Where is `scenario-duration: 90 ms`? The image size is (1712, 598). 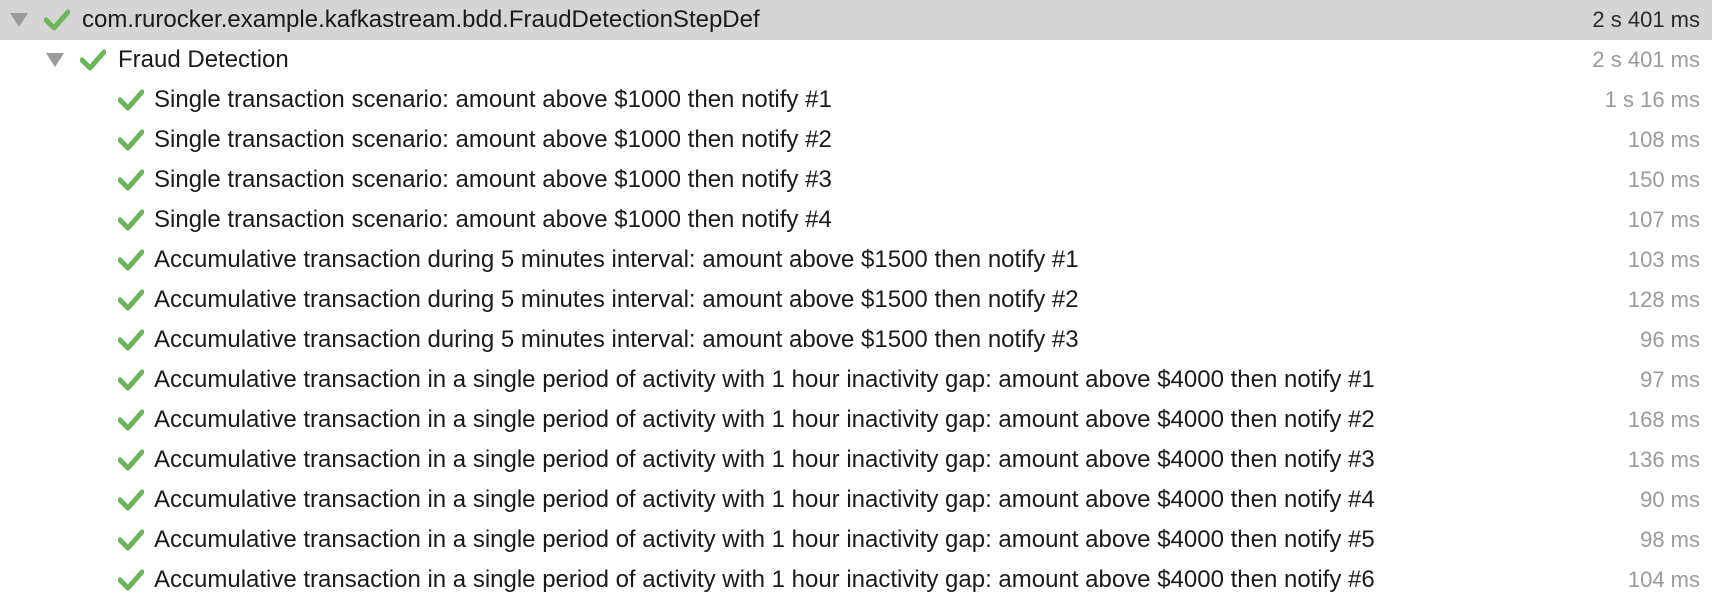 scenario-duration: 90 ms is located at coordinates (1670, 499).